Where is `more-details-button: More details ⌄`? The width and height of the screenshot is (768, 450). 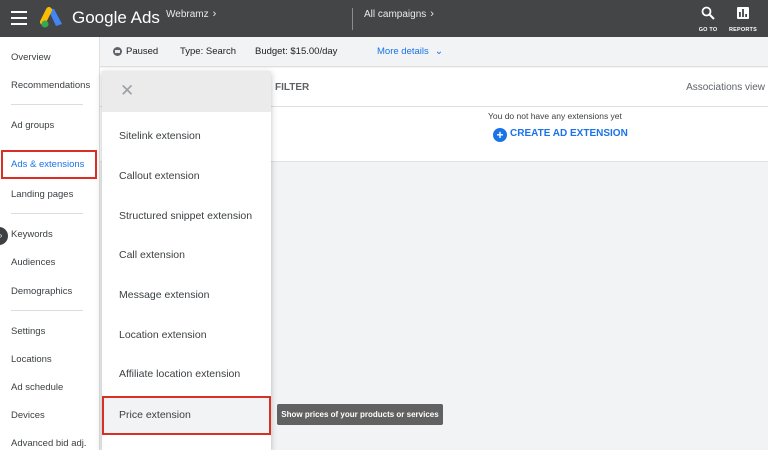 more-details-button: More details ⌄ is located at coordinates (410, 51).